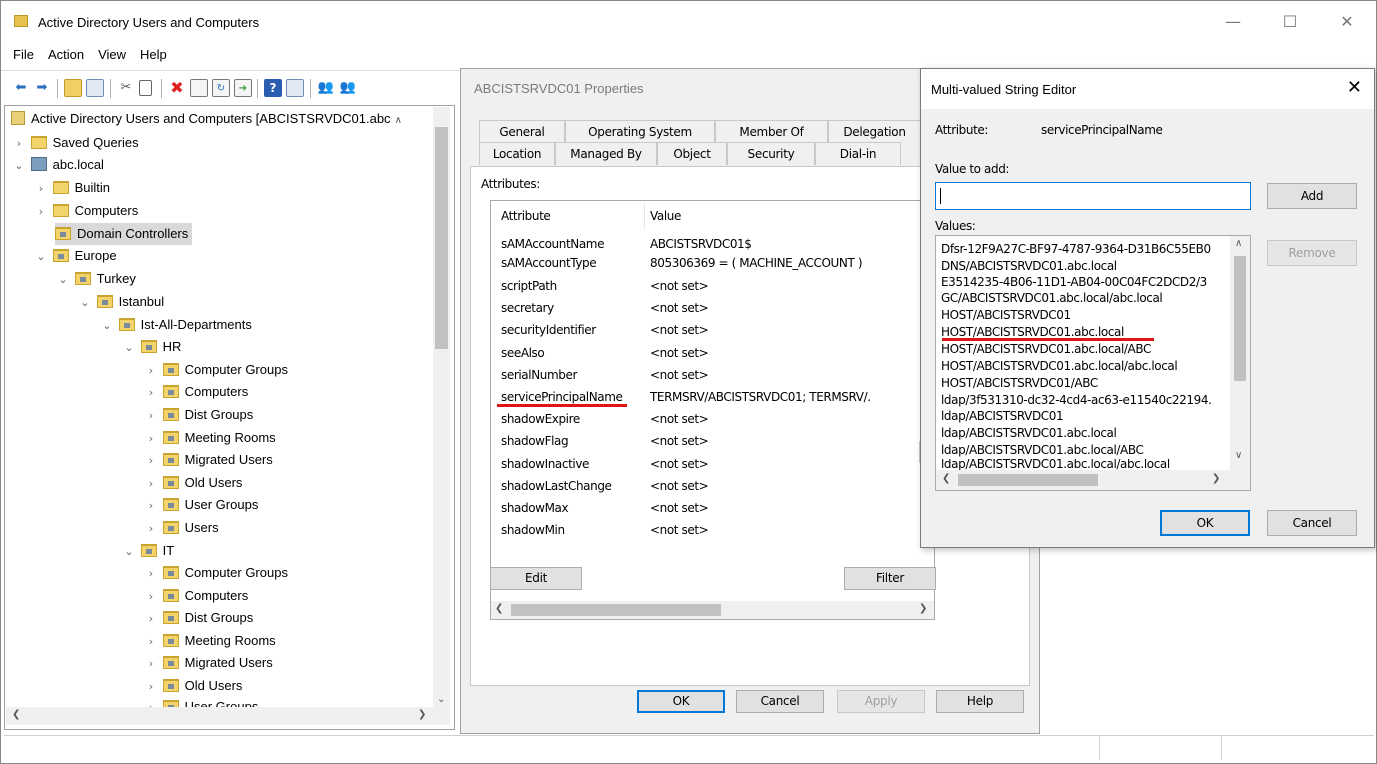 Image resolution: width=1377 pixels, height=764 pixels. Describe the element at coordinates (21, 88) in the screenshot. I see `back-arrow-icon: ⬅` at that location.